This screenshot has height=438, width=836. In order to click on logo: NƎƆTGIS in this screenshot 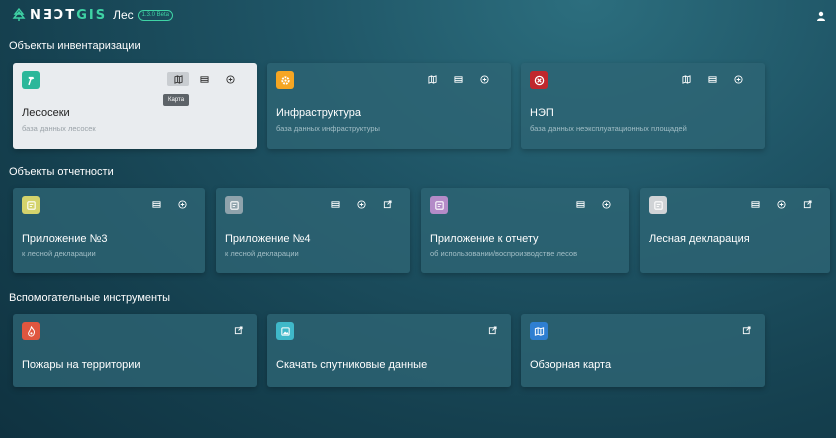, I will do `click(59, 15)`.